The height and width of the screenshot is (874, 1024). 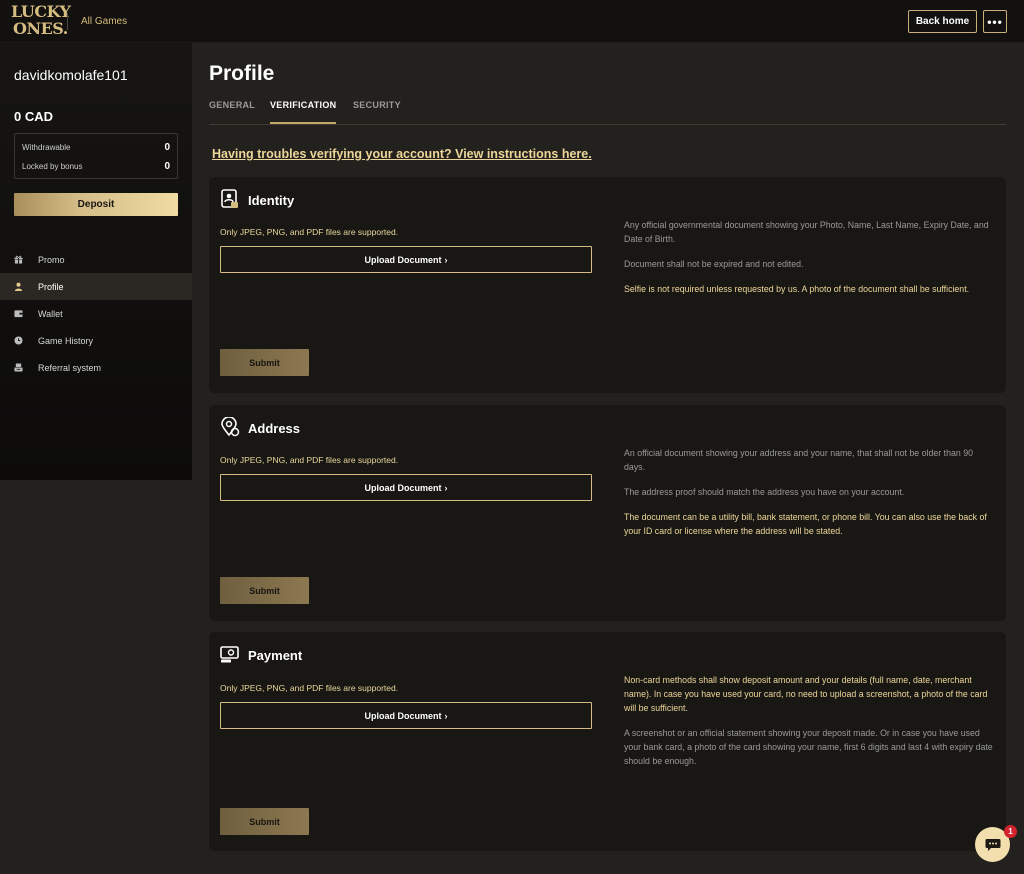 What do you see at coordinates (66, 340) in the screenshot?
I see `sidebar-item-label: Game History` at bounding box center [66, 340].